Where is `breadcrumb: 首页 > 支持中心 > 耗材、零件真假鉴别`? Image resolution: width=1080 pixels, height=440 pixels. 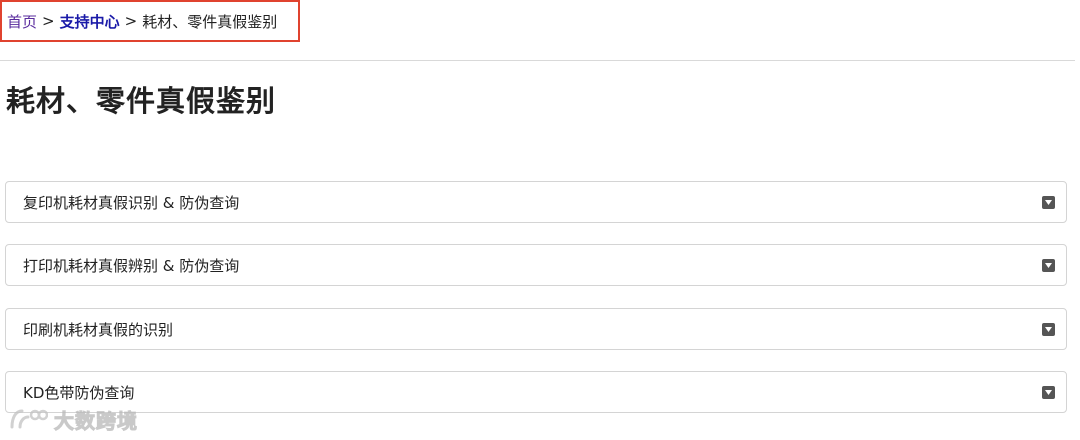 breadcrumb: 首页 > 支持中心 > 耗材、零件真假鉴别 is located at coordinates (150, 21).